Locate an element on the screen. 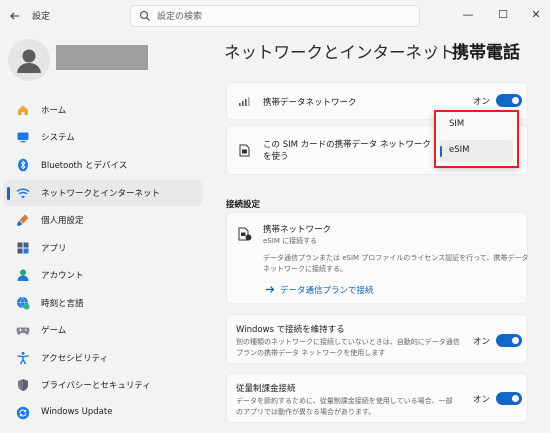  search-input is located at coordinates (282, 16).